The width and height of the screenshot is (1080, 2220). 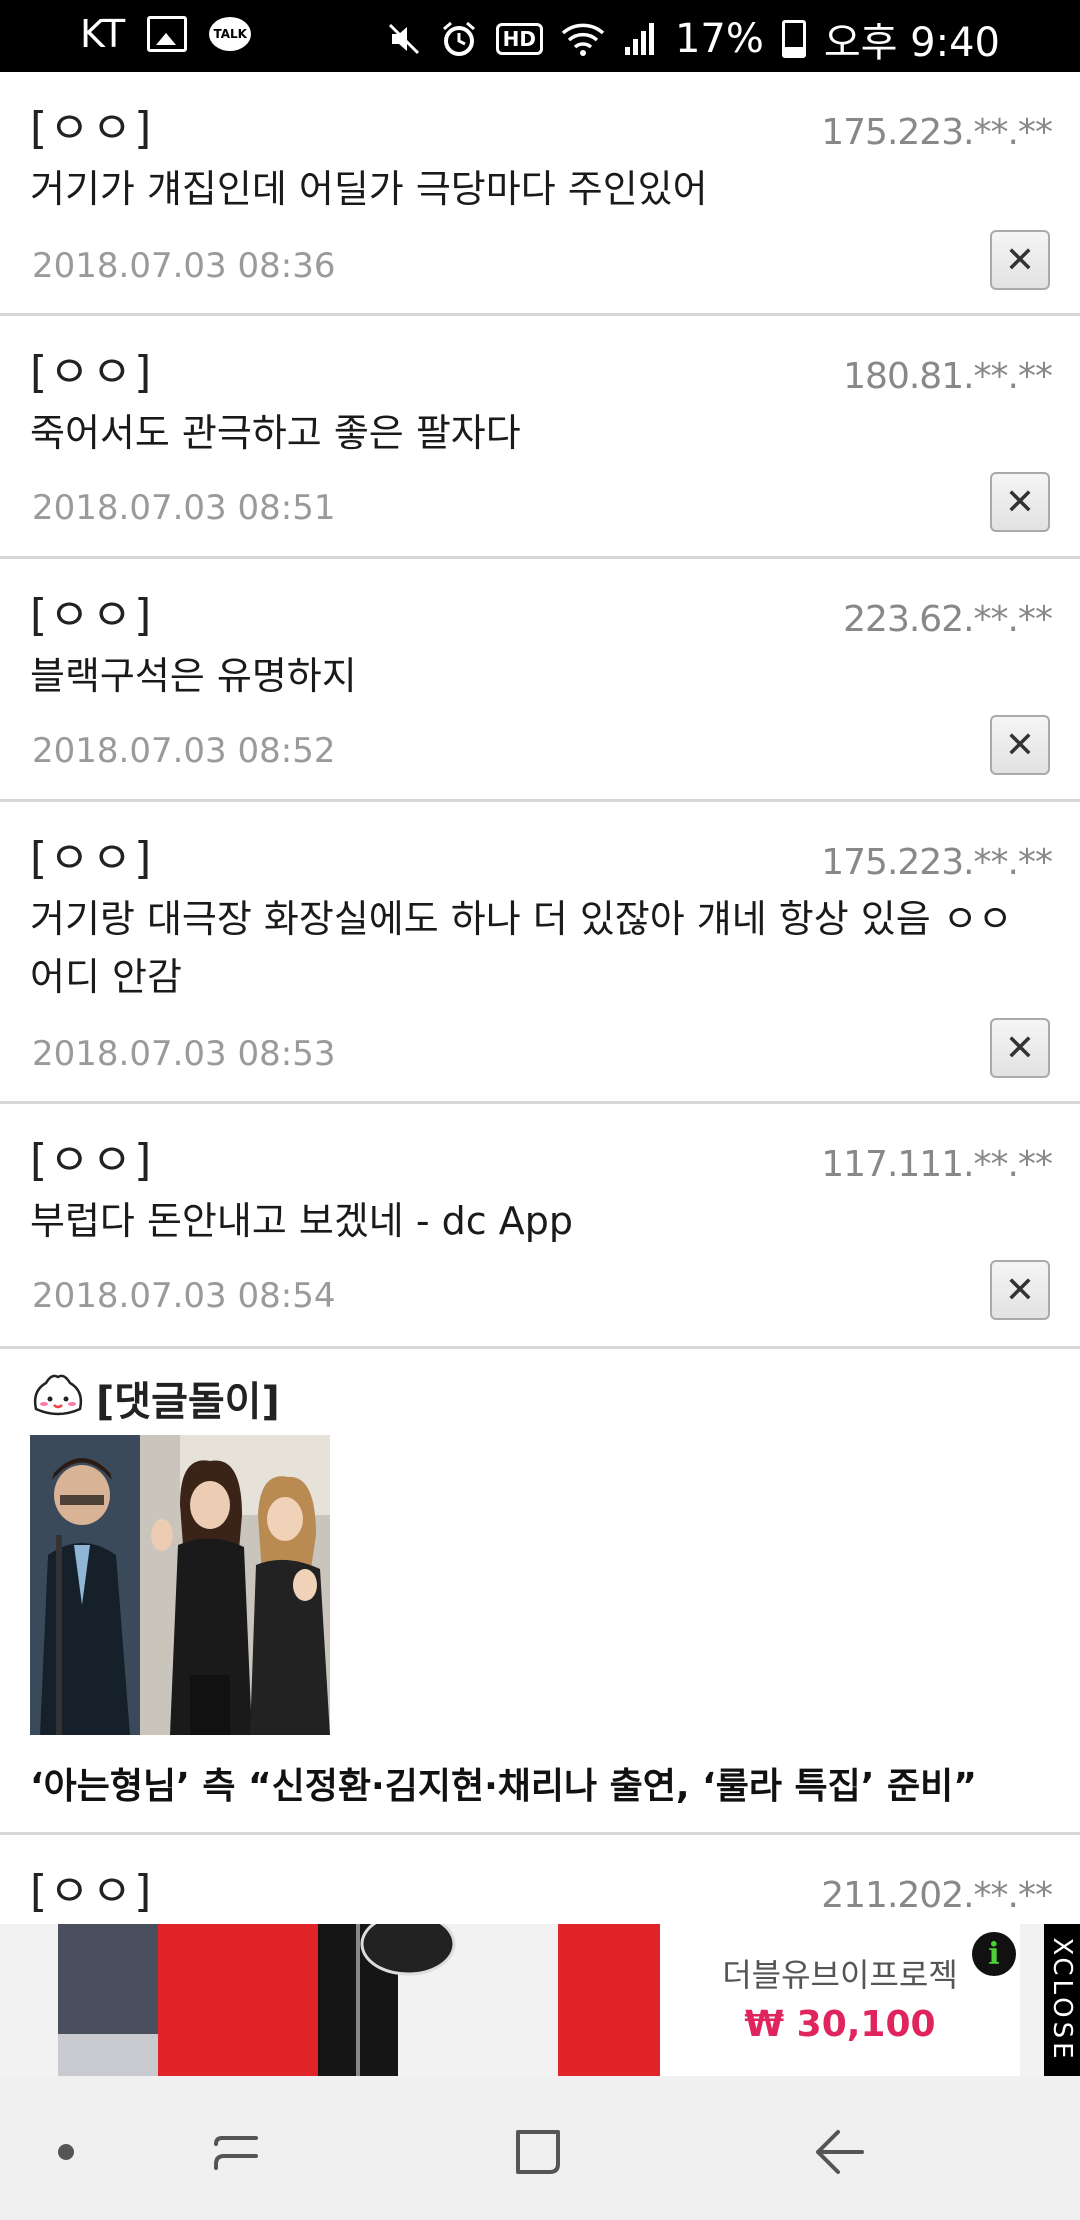 I want to click on comment-bot-label: [댓글돌이], so click(x=188, y=1402).